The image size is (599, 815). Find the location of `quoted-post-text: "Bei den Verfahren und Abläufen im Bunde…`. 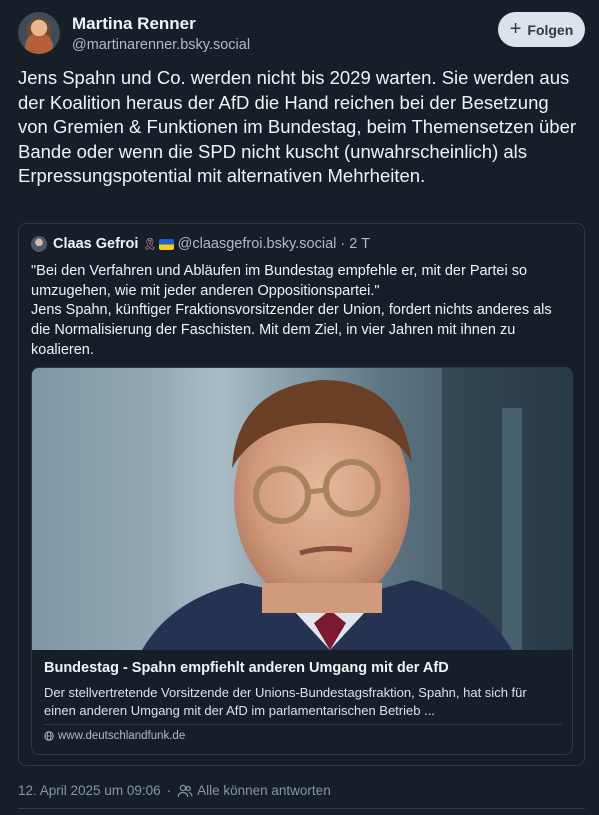

quoted-post-text: "Bei den Verfahren und Abläufen im Bunde… is located at coordinates (291, 310).